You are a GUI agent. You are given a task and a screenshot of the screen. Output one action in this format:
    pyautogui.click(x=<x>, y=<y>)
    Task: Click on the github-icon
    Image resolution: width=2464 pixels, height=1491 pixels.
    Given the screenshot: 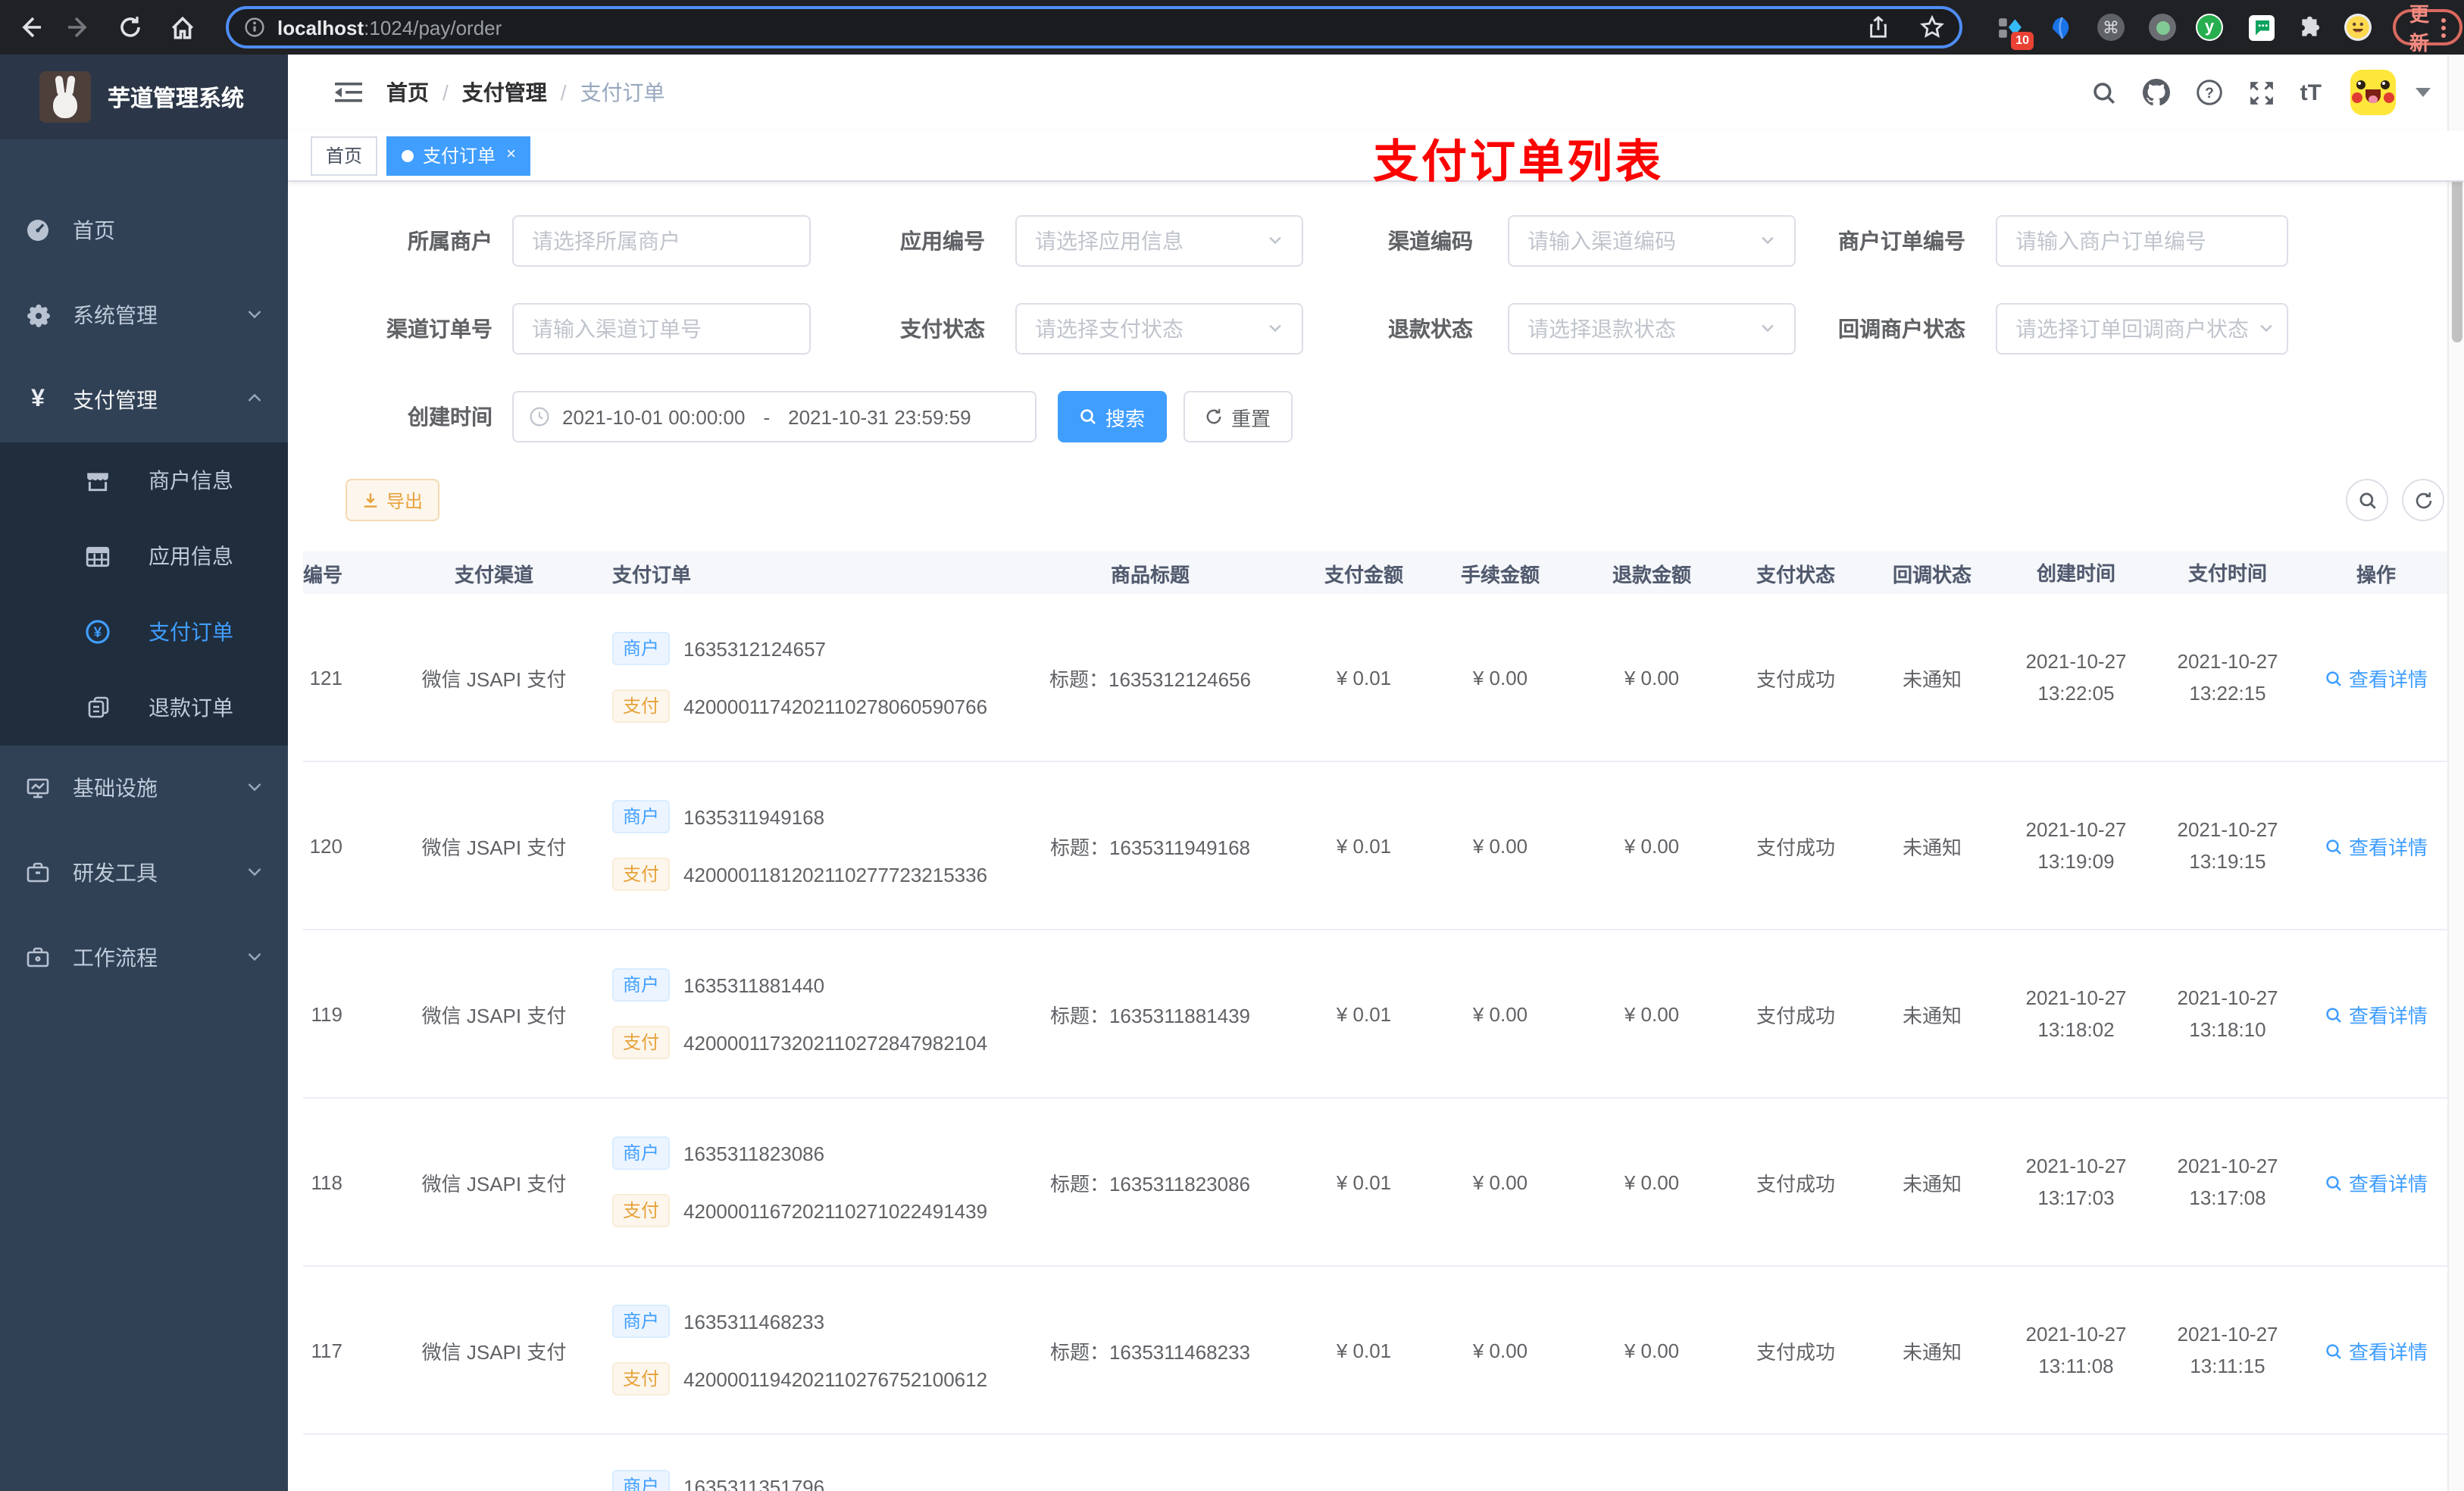 What is the action you would take?
    pyautogui.click(x=2156, y=92)
    